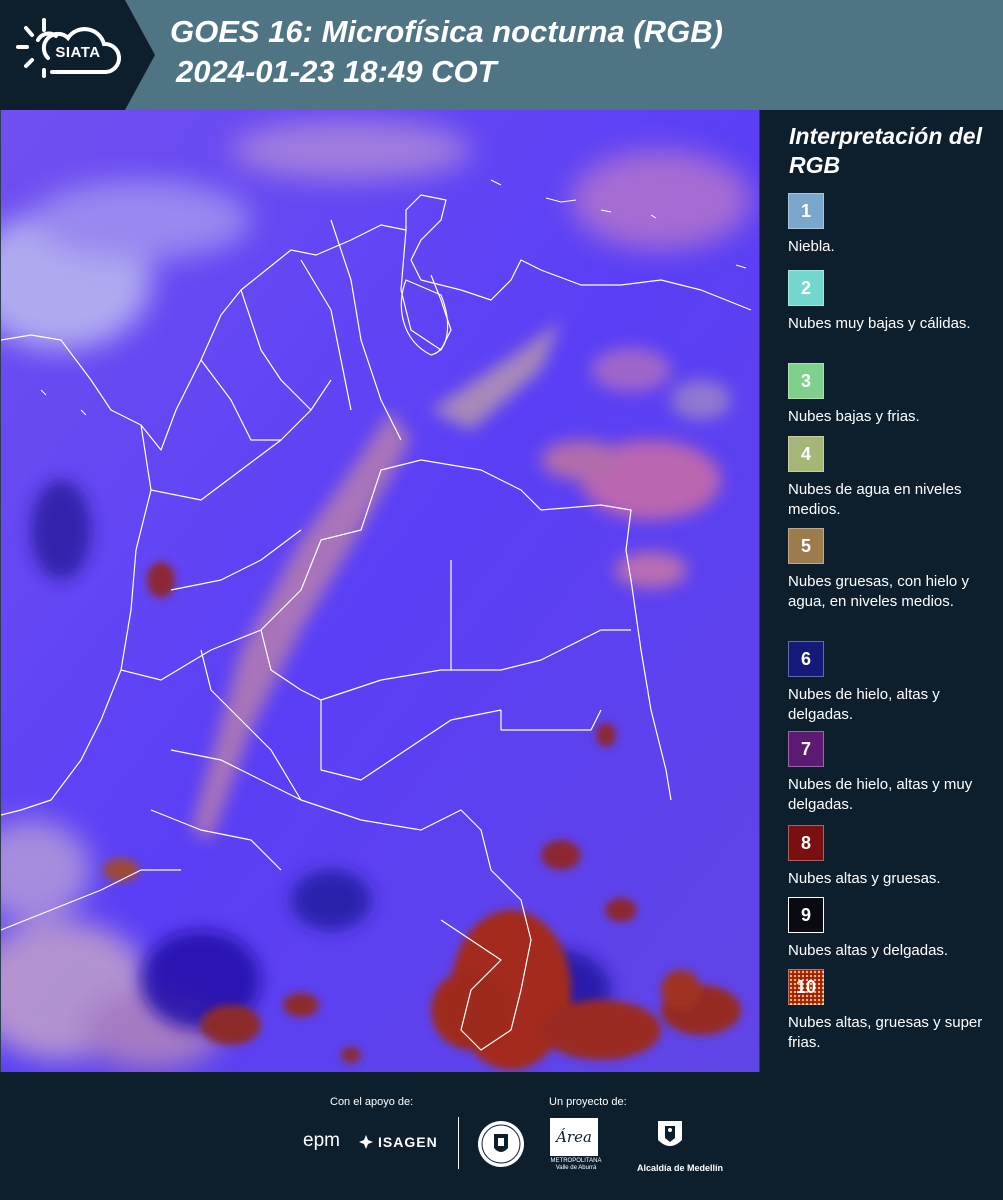 This screenshot has width=1003, height=1200. What do you see at coordinates (893, 395) in the screenshot?
I see `legend-item-3: 3 Nubes bajas y frias.` at bounding box center [893, 395].